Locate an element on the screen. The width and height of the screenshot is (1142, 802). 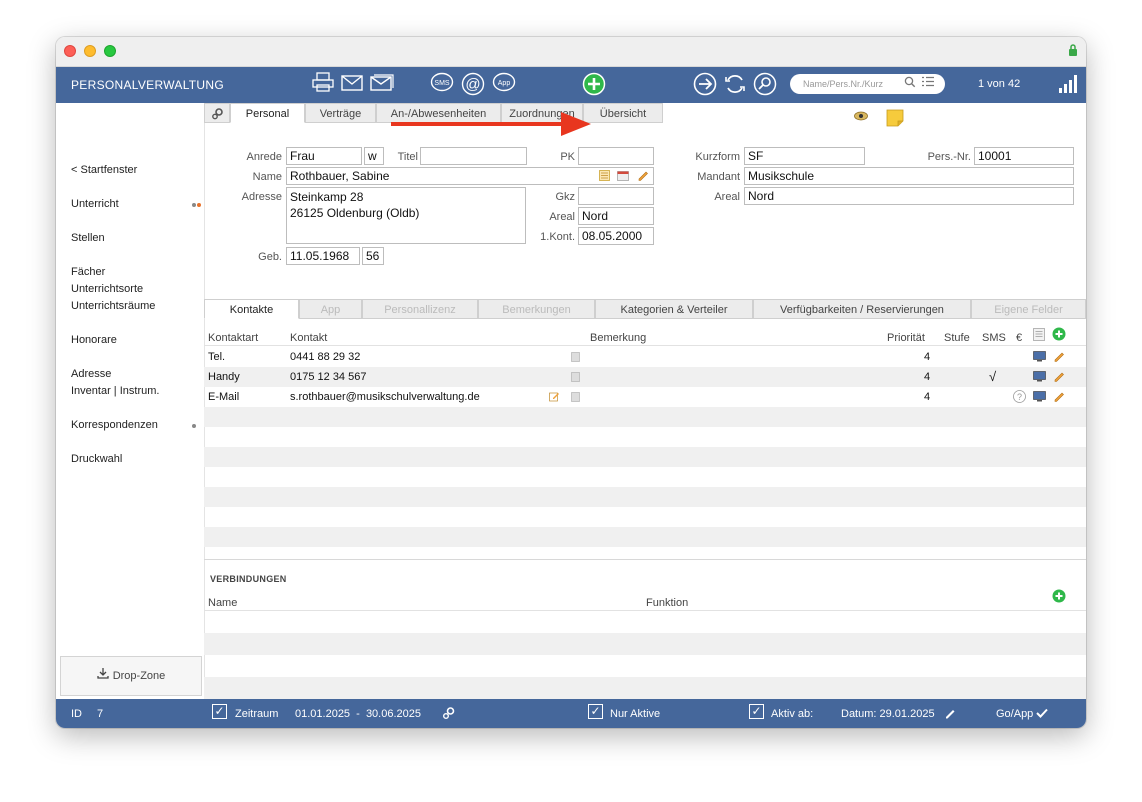
add-connection-icon is located at coordinates (1059, 597).